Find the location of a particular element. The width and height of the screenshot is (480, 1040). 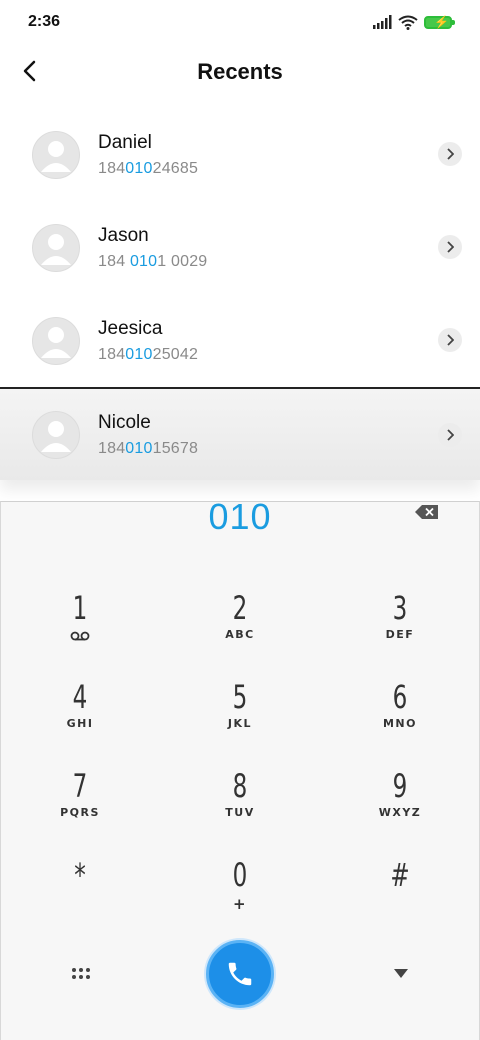

battery-icon: ⚡ is located at coordinates (439, 21).